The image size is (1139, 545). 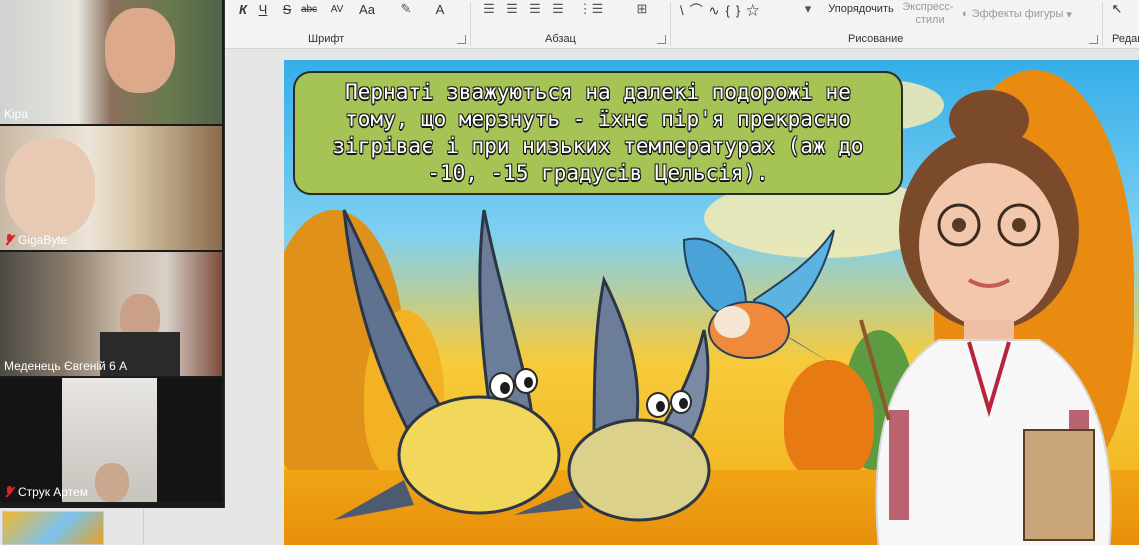 What do you see at coordinates (1093, 39) in the screenshot?
I see `drawing-dialog-launcher-icon` at bounding box center [1093, 39].